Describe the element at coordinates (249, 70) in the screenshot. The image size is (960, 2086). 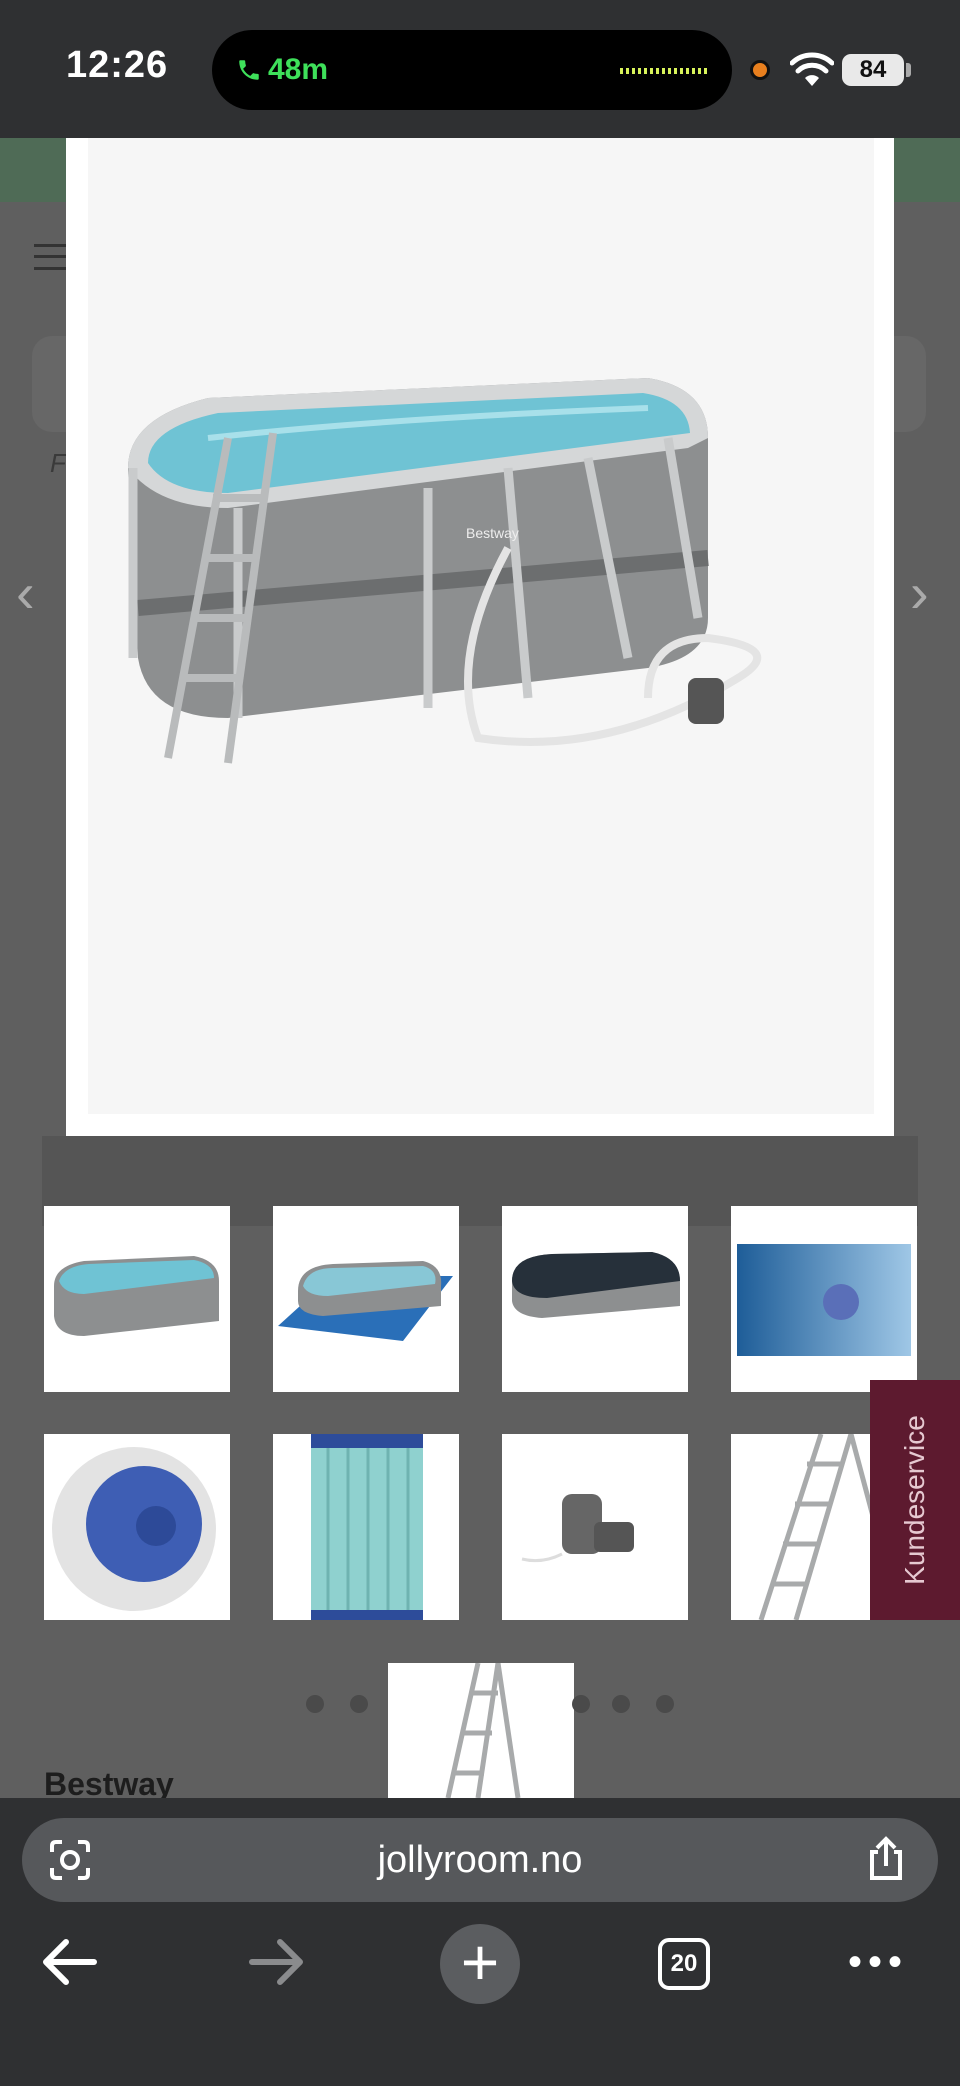
I see `phone-icon` at that location.